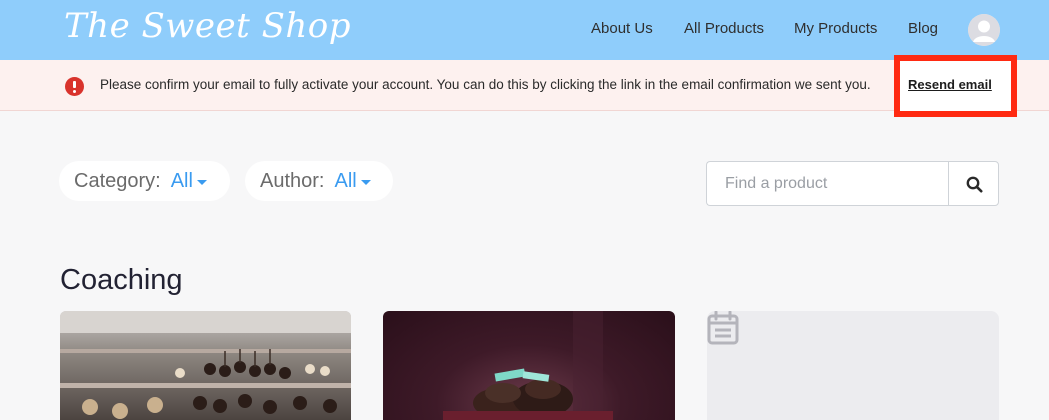 Image resolution: width=1049 pixels, height=420 pixels. Describe the element at coordinates (181, 180) in the screenshot. I see `category-filter-value: All` at that location.